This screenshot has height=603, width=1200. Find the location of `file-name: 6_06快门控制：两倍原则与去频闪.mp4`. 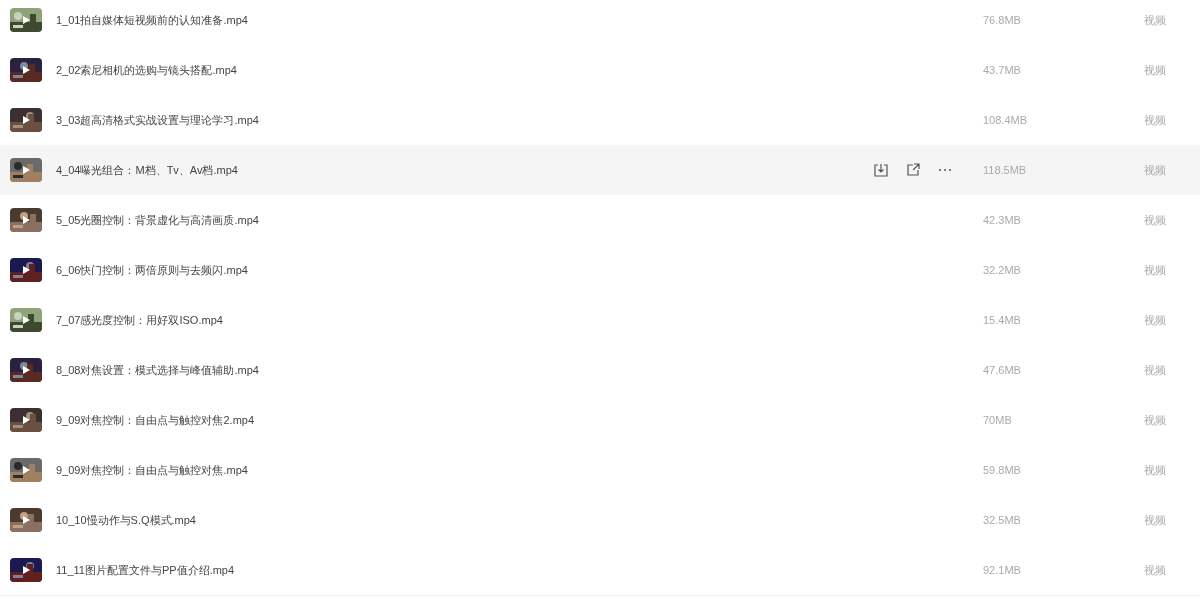

file-name: 6_06快门控制：两倍原则与去频闪.mp4 is located at coordinates (152, 270).